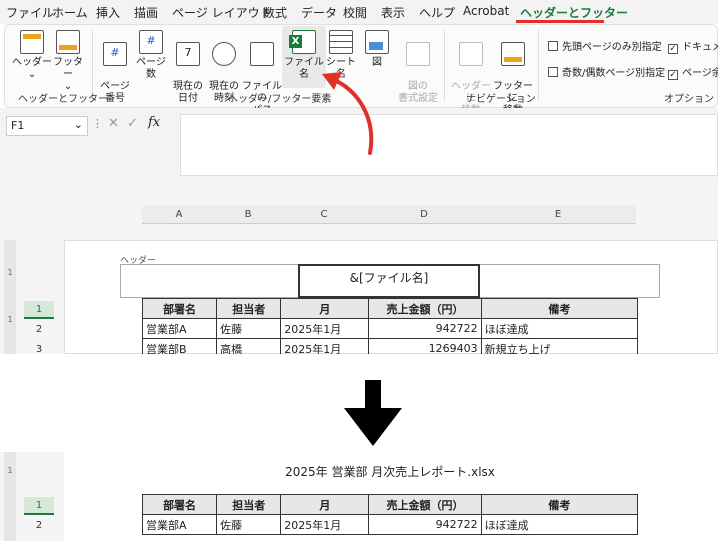 This screenshot has width=718, height=541. Describe the element at coordinates (30, 12) in the screenshot. I see `tab-file: ファイル` at that location.